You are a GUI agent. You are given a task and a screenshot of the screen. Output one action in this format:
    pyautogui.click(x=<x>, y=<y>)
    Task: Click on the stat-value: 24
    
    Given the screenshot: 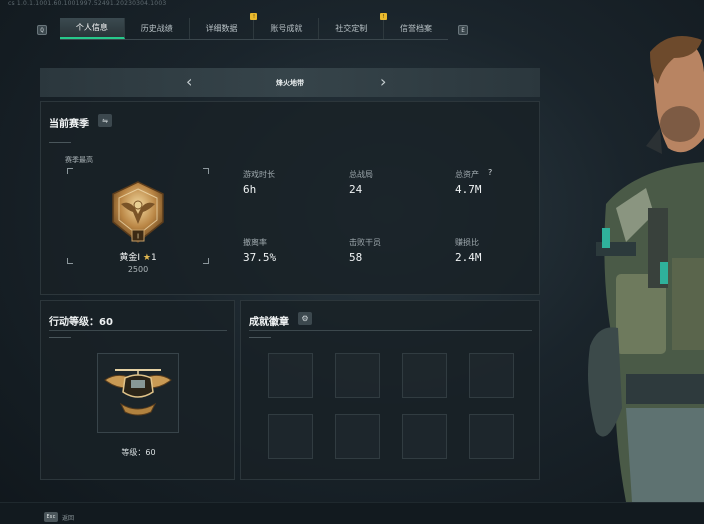 What is the action you would take?
    pyautogui.click(x=356, y=189)
    